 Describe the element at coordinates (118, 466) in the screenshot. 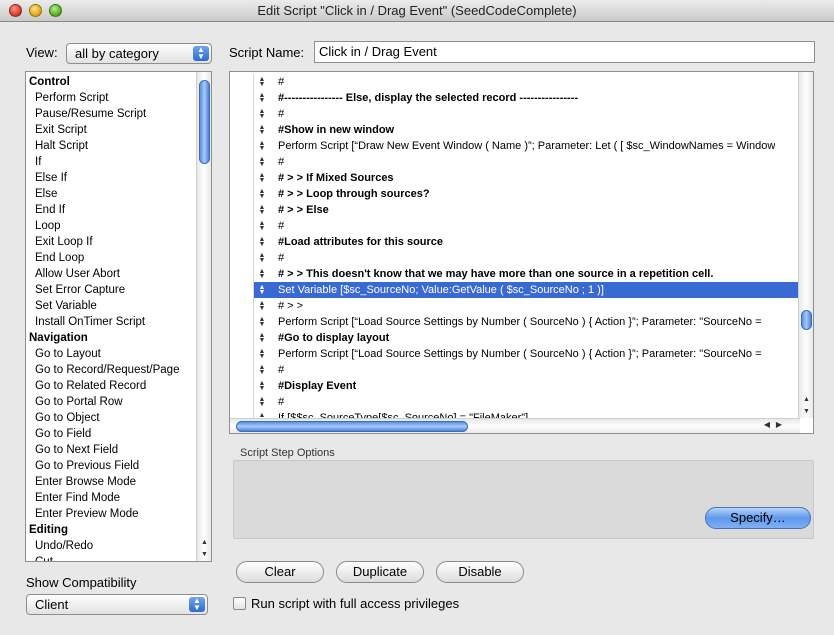

I see `steps-list-item: Go to Previous Field` at that location.